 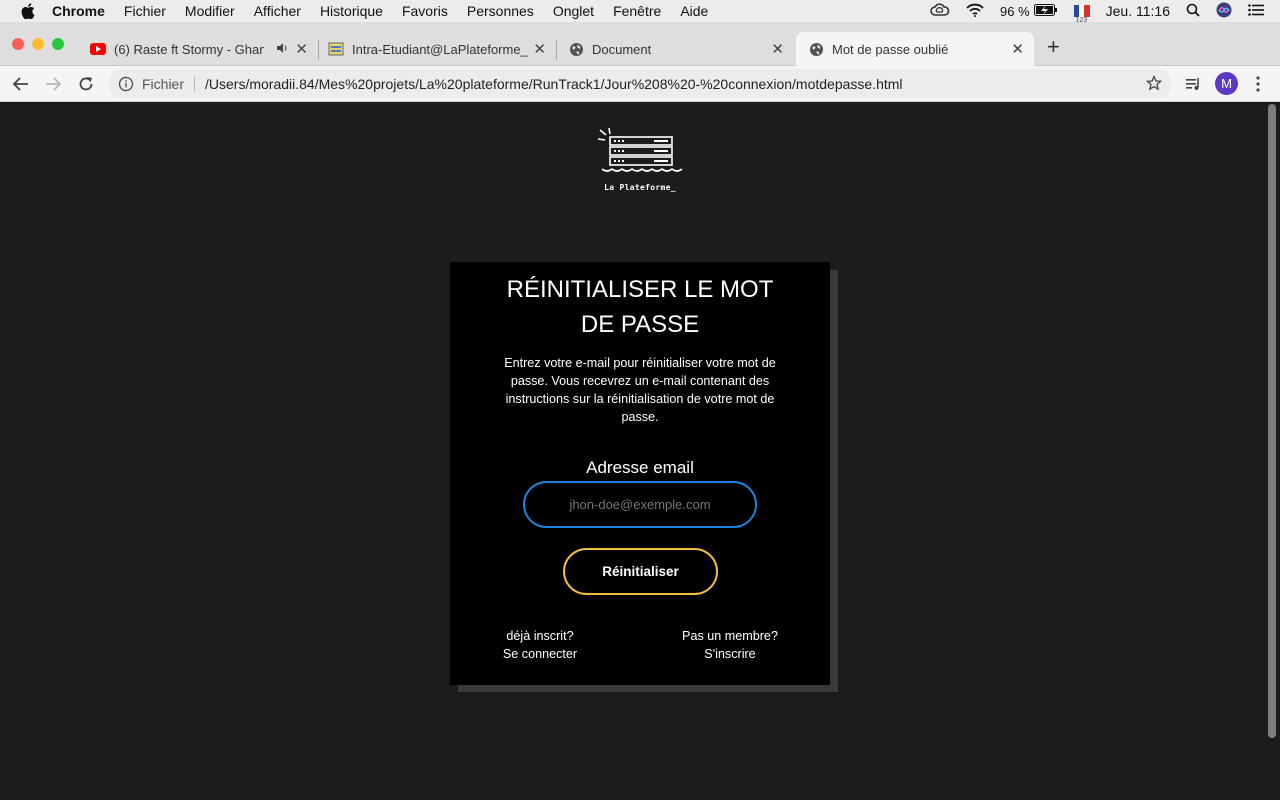 I want to click on media-controls-icon, so click(x=1194, y=84).